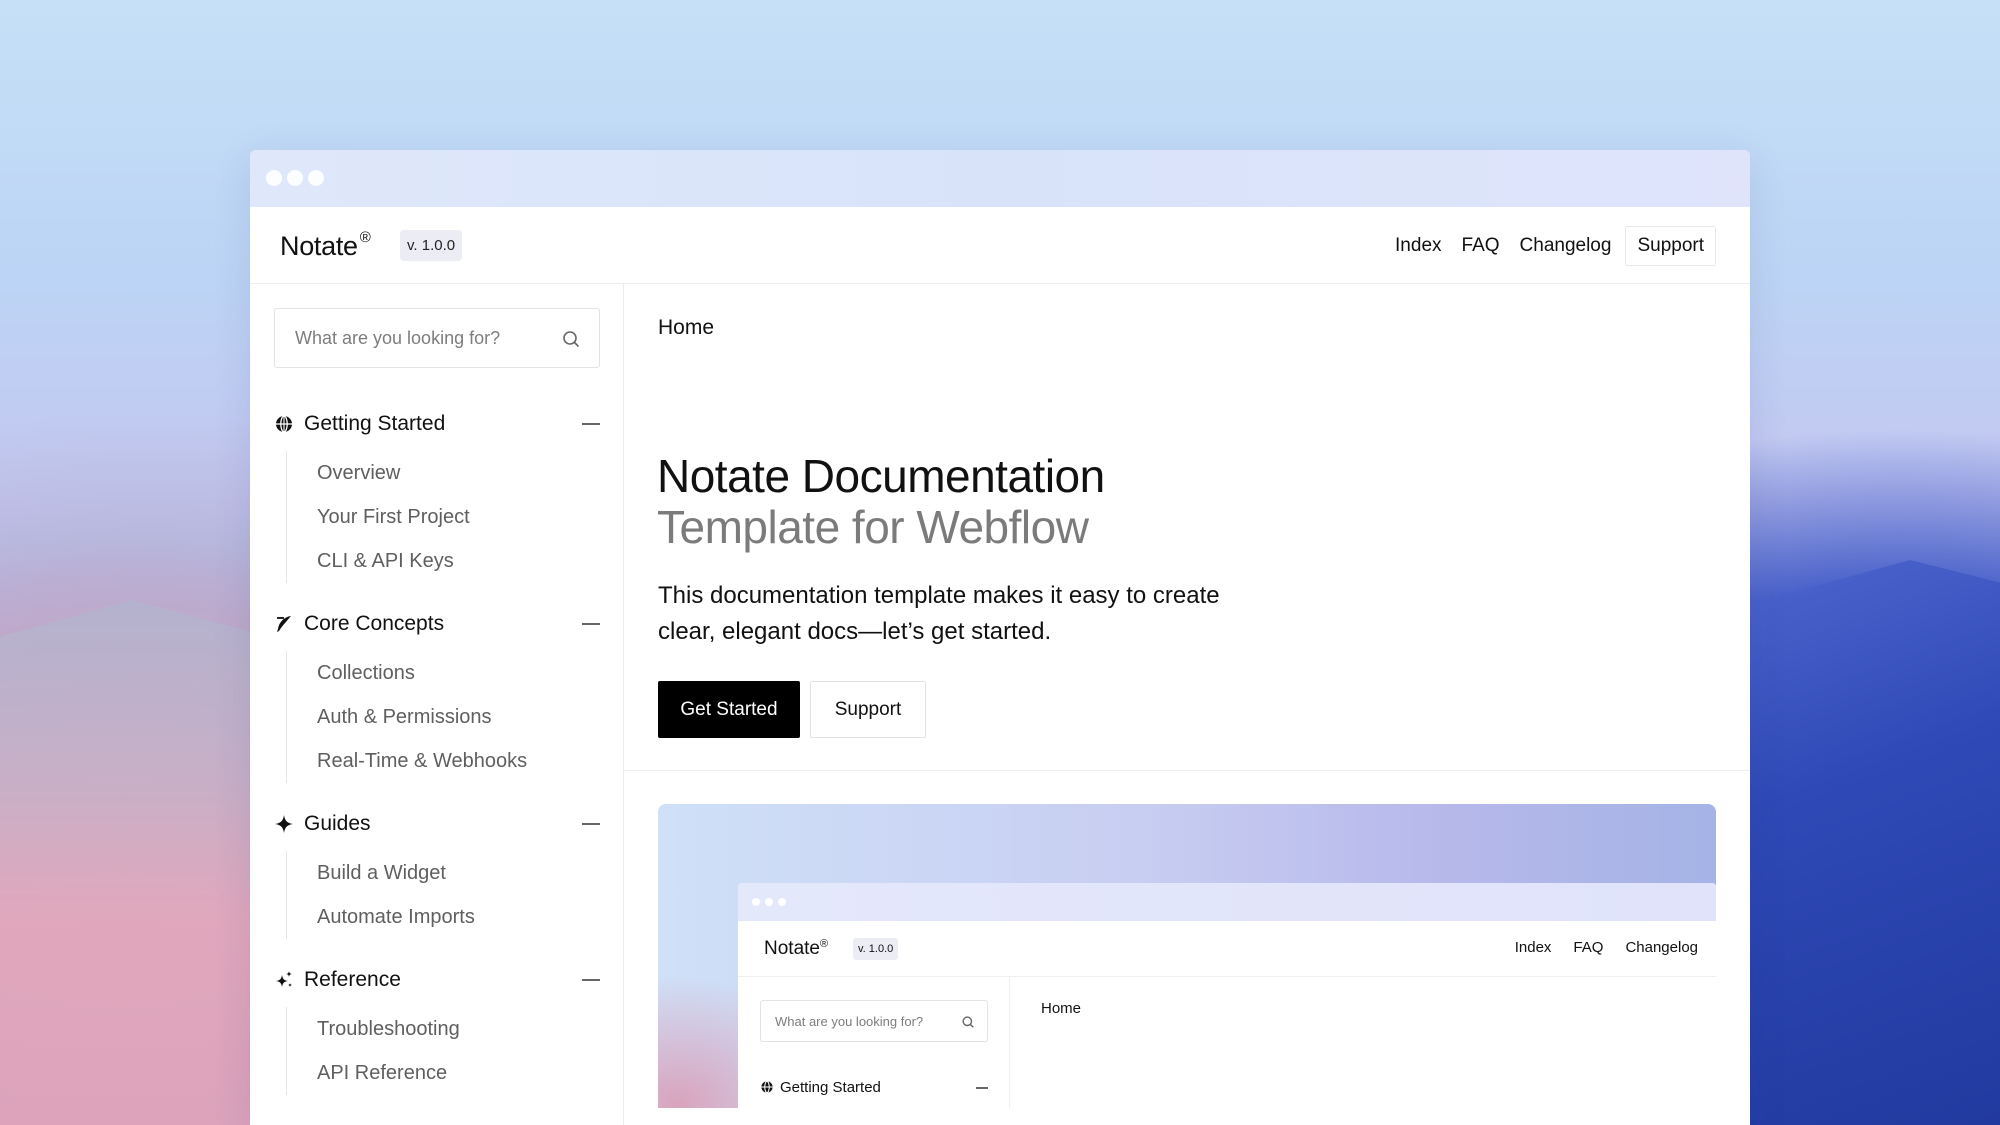  What do you see at coordinates (284, 424) in the screenshot?
I see `globe-icon` at bounding box center [284, 424].